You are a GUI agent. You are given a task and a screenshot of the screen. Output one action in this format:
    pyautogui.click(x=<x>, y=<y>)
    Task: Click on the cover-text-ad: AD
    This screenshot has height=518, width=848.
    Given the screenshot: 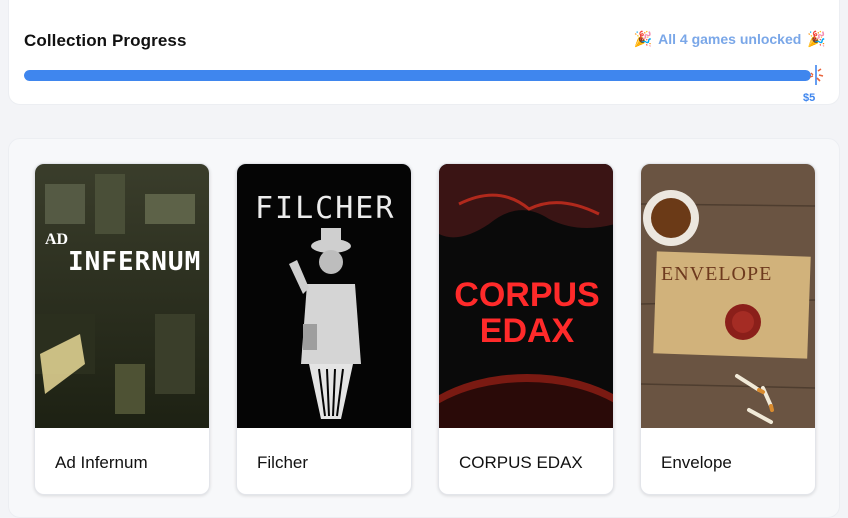 What is the action you would take?
    pyautogui.click(x=56, y=239)
    